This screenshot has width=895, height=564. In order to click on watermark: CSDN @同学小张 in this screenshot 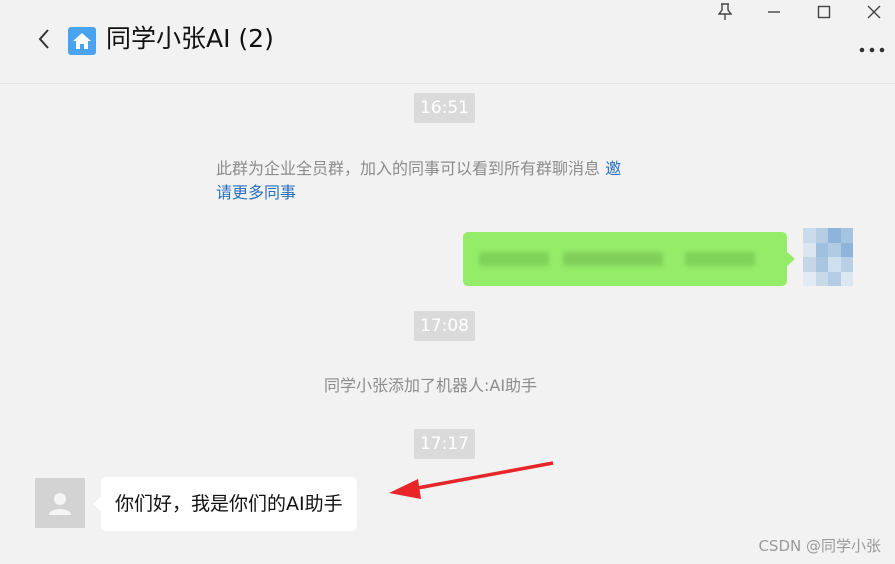, I will do `click(819, 546)`.